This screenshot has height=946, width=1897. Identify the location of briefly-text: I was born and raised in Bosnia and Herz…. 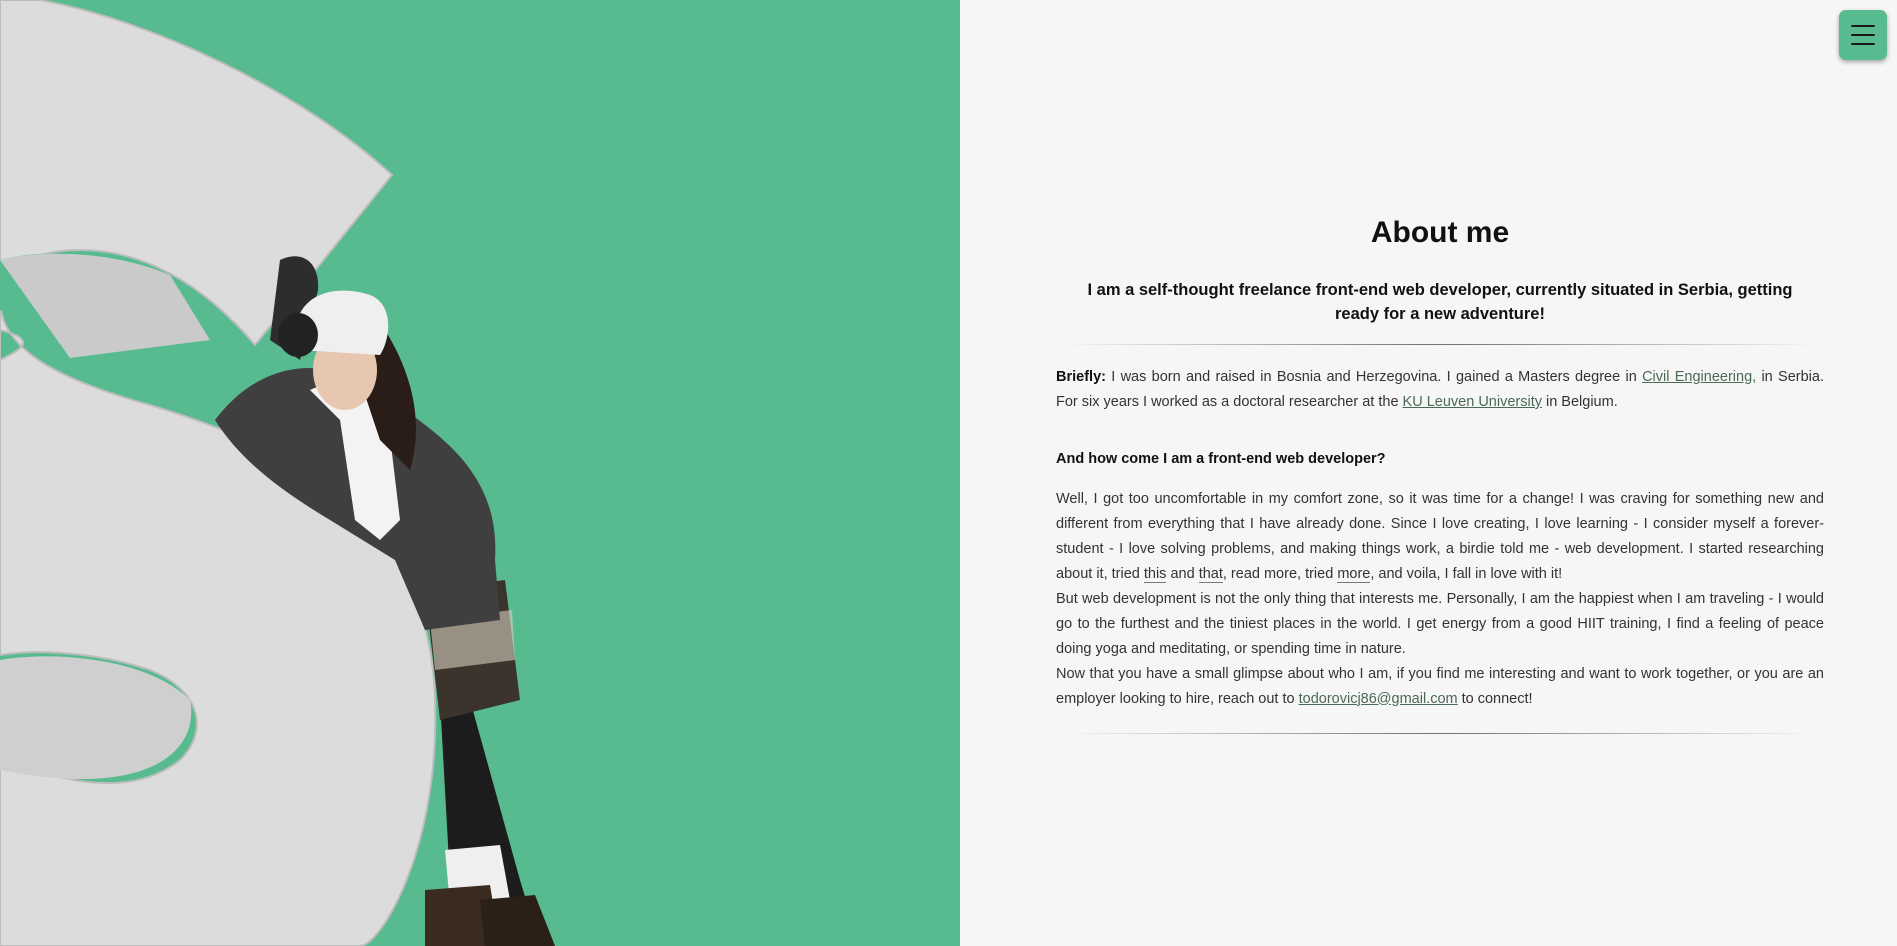
(1374, 377).